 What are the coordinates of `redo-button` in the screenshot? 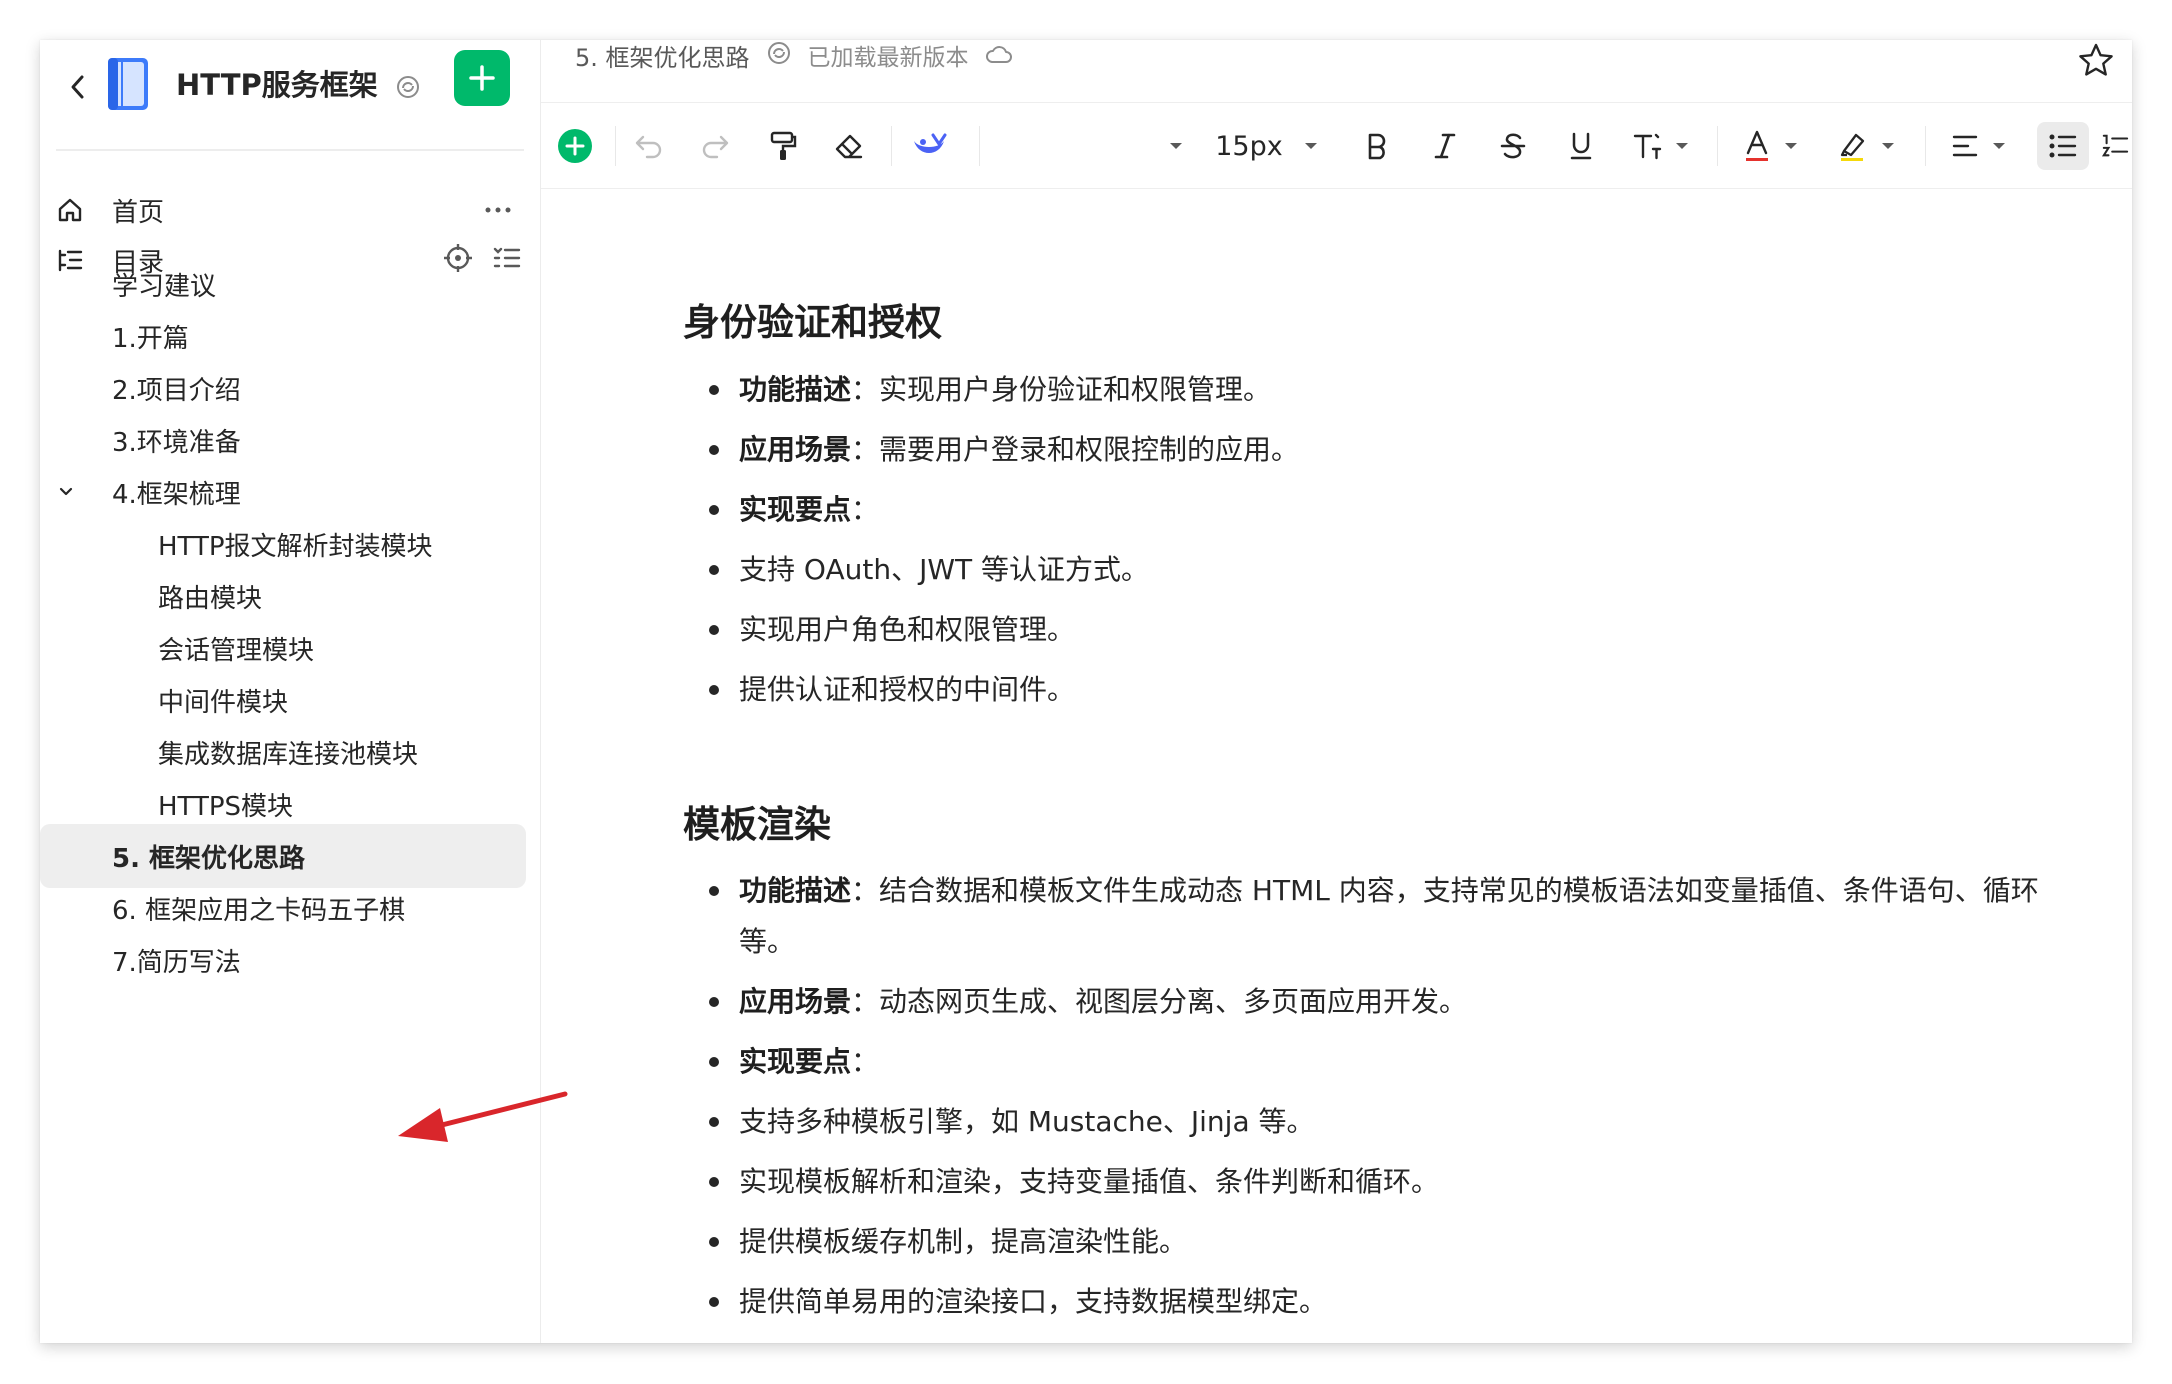 It's located at (715, 146).